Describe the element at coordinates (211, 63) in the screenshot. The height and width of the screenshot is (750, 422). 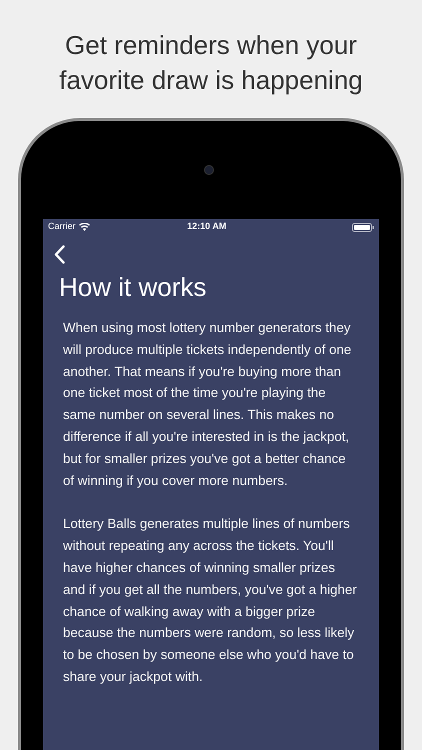
I see `headline: Get reminders when your favorite draw is happening` at that location.